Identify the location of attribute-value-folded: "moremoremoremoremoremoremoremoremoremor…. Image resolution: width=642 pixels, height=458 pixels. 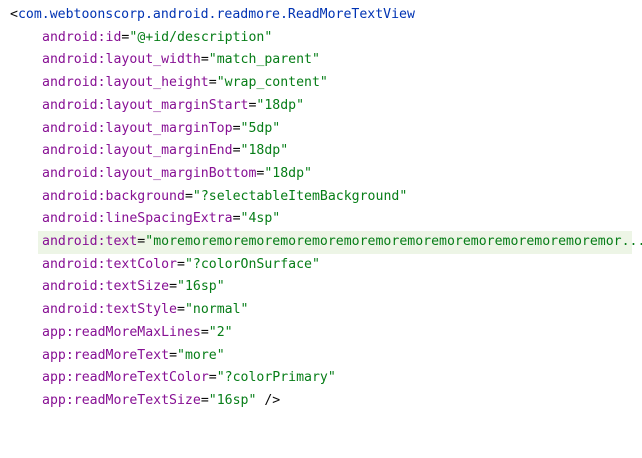
(393, 241).